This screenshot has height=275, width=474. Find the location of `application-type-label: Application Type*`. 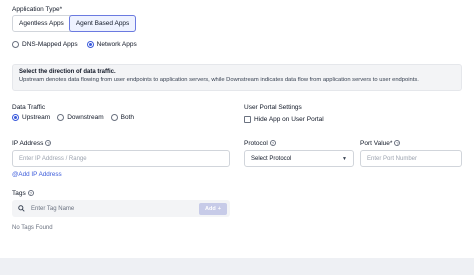

application-type-label: Application Type* is located at coordinates (37, 9).